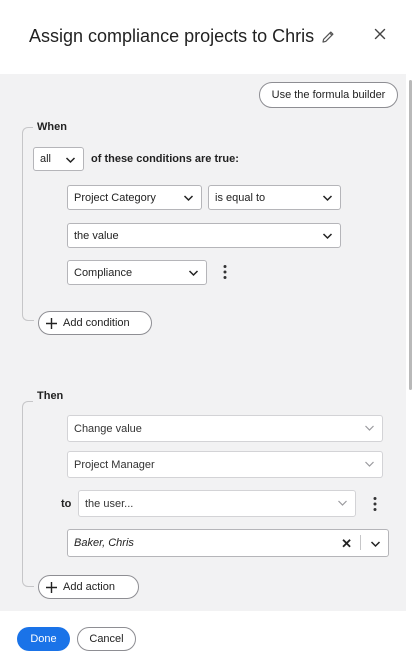  What do you see at coordinates (240, 197) in the screenshot?
I see `condition-operator-value: is equal to` at bounding box center [240, 197].